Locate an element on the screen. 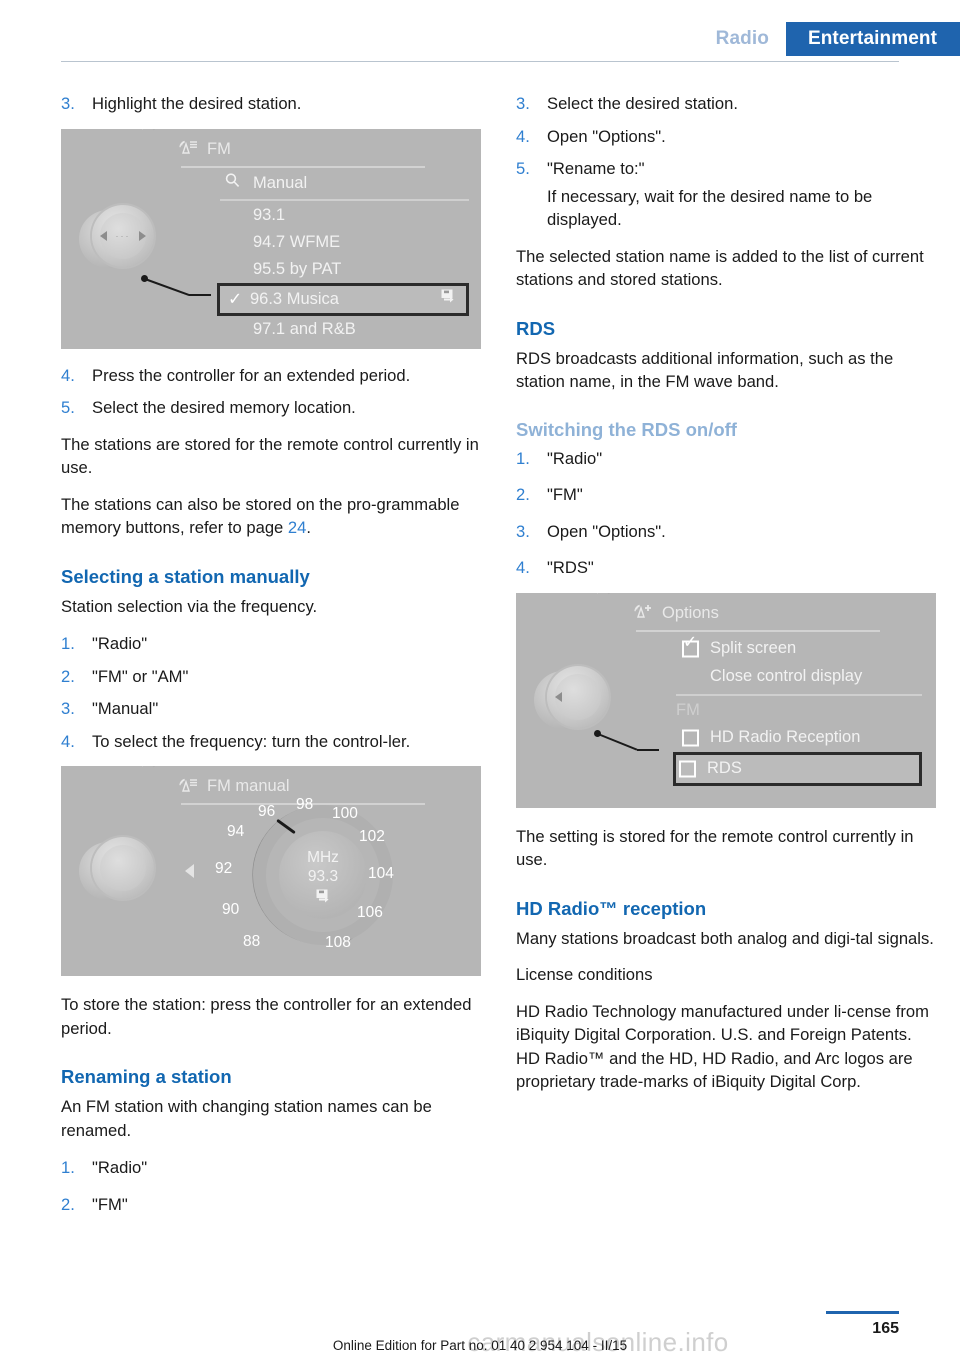 Image resolution: width=960 pixels, height=1362 pixels. header-tabs: Radio Entertainment is located at coordinates (838, 39).